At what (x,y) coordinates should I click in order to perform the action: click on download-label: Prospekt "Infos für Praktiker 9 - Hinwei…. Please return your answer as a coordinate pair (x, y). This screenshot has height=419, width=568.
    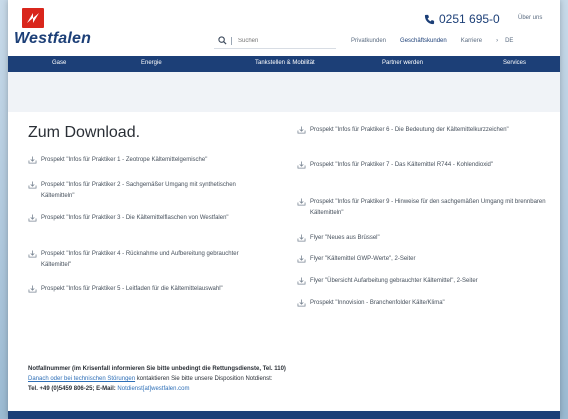
    Looking at the image, I should click on (428, 207).